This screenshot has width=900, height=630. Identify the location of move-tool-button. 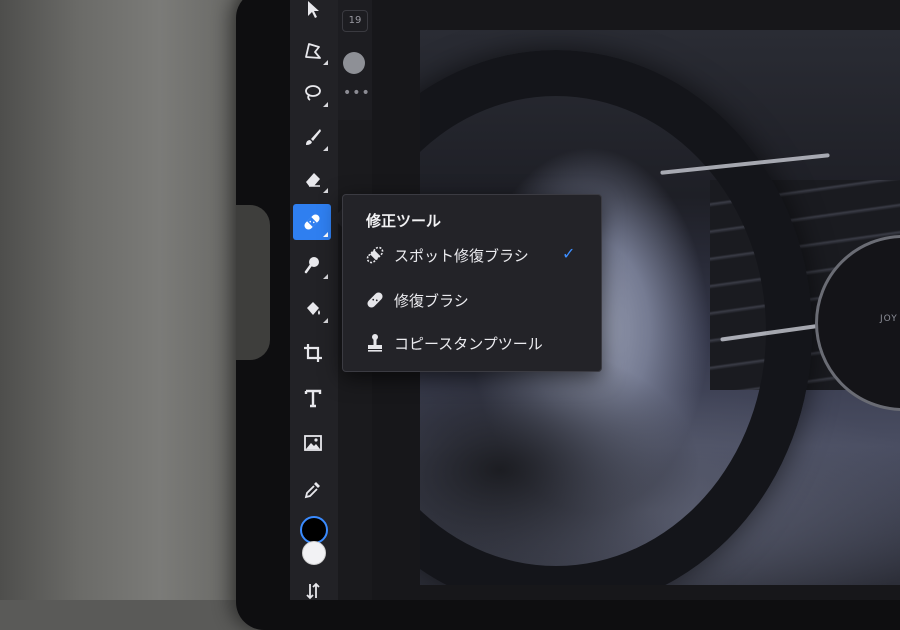
(313, 13).